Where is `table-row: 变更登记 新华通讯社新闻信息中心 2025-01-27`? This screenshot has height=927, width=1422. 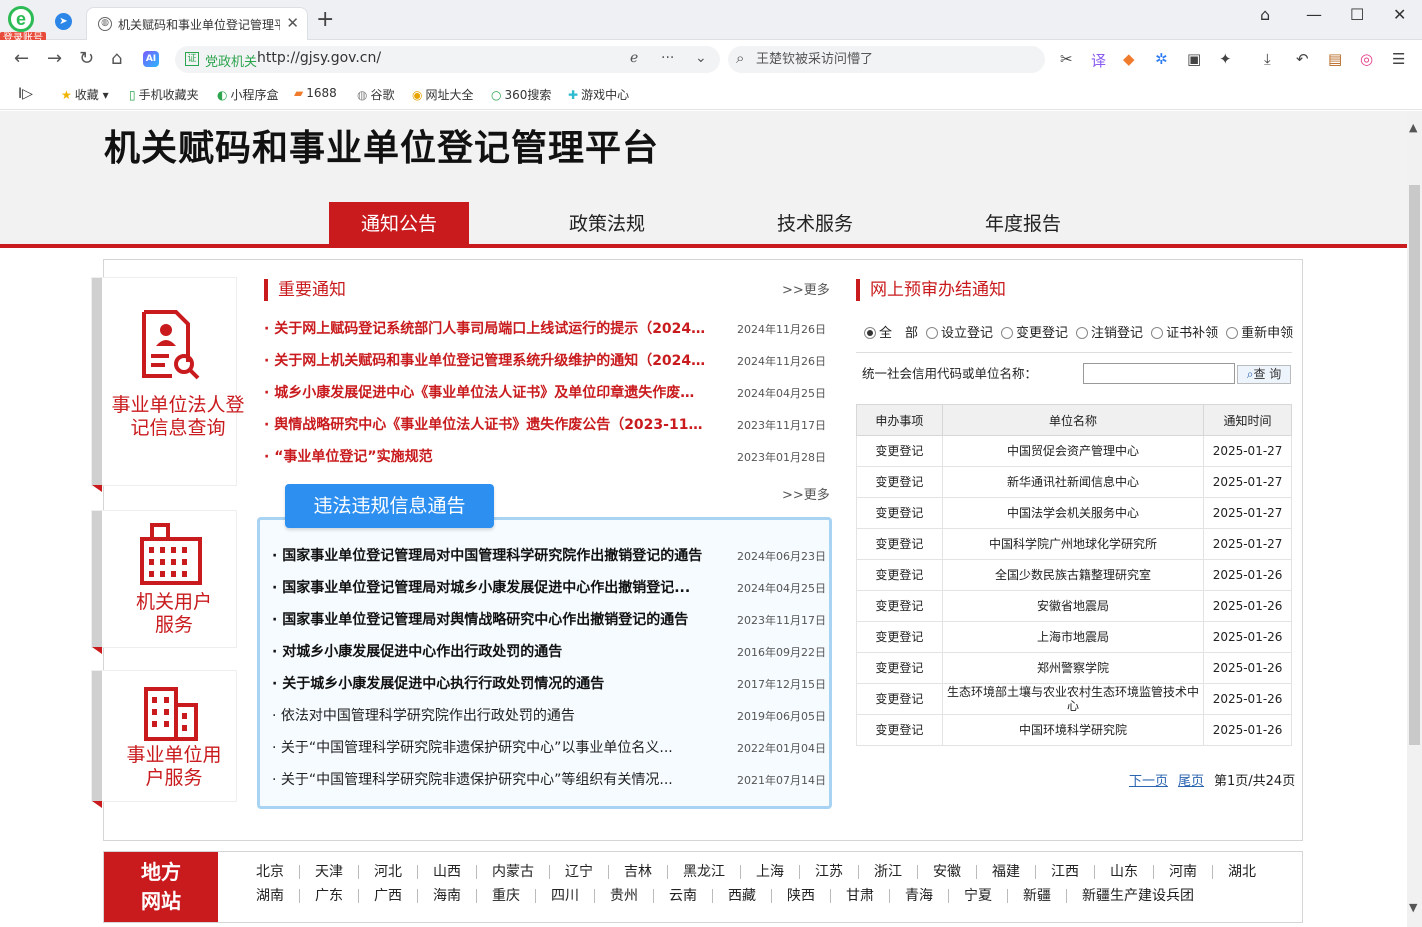 table-row: 变更登记 新华通讯社新闻信息中心 2025-01-27 is located at coordinates (1074, 482).